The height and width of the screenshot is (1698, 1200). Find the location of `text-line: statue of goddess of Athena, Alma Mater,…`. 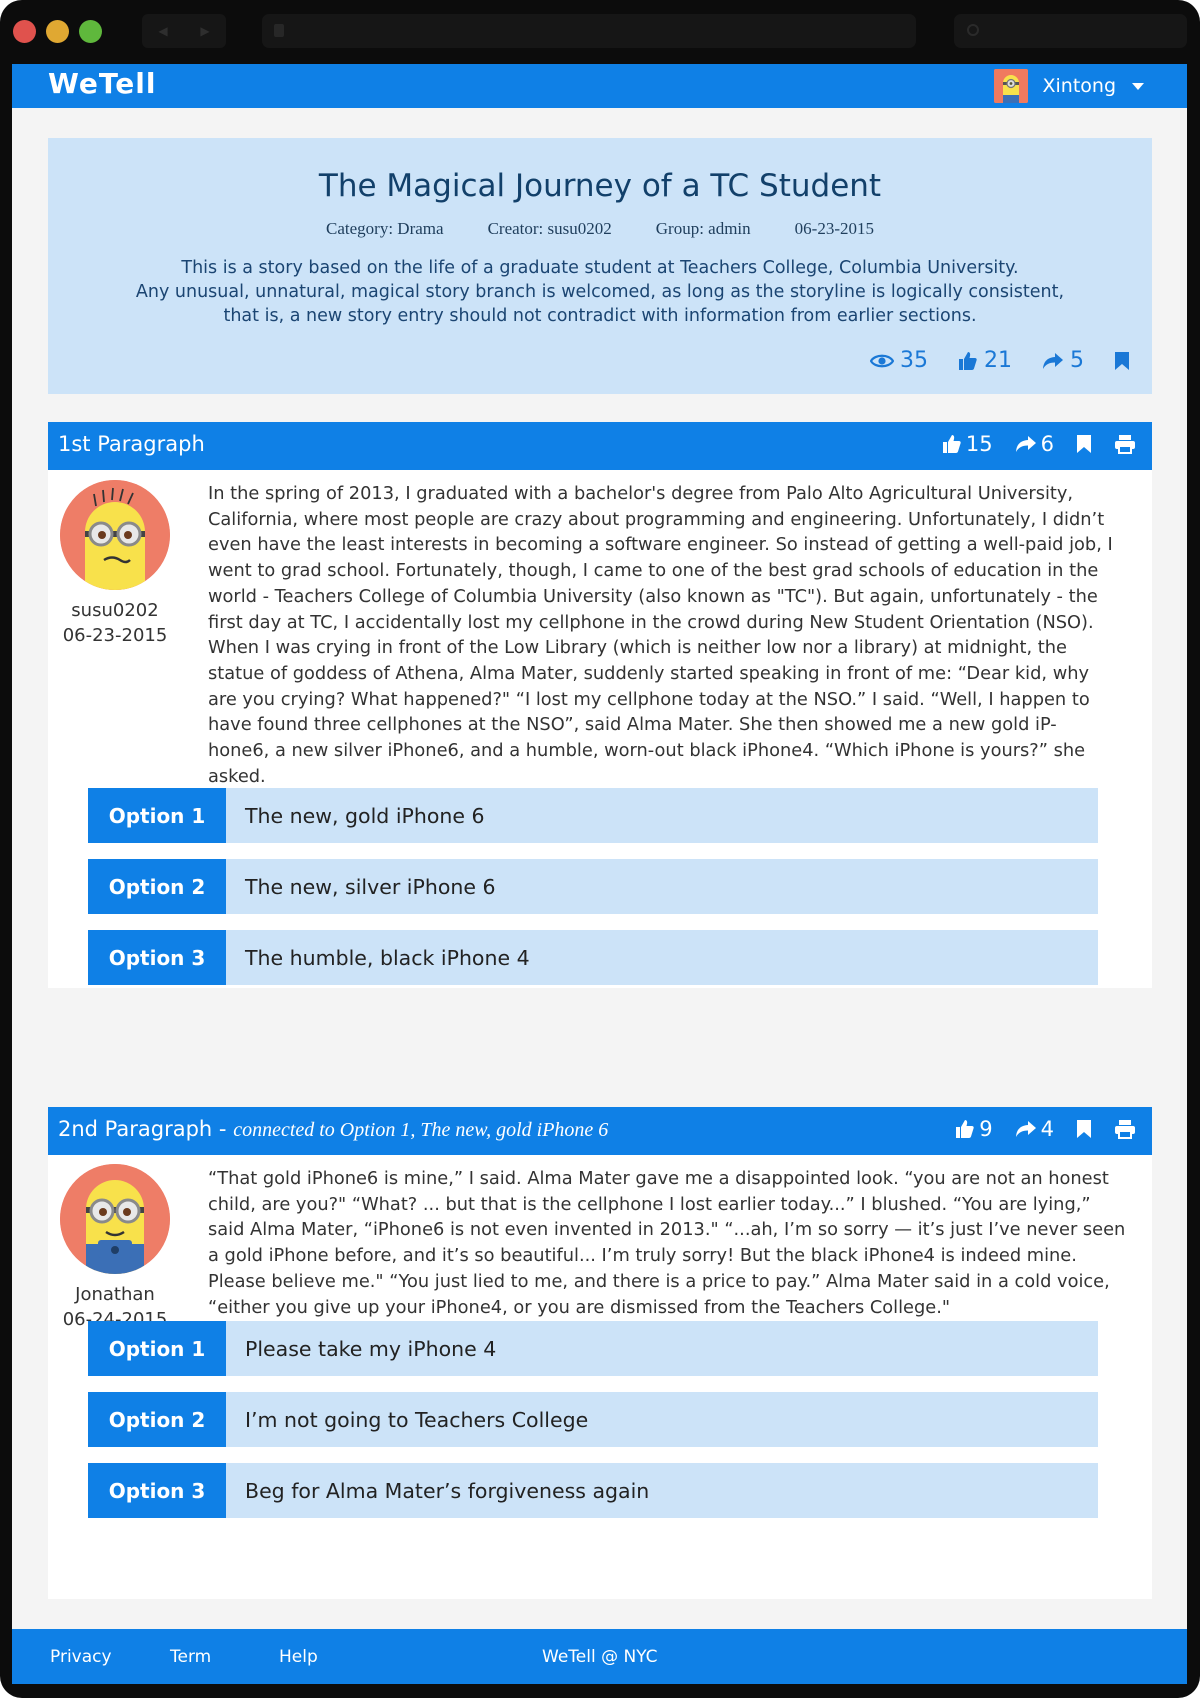

text-line: statue of goddess of Athena, Alma Mater,… is located at coordinates (649, 673).